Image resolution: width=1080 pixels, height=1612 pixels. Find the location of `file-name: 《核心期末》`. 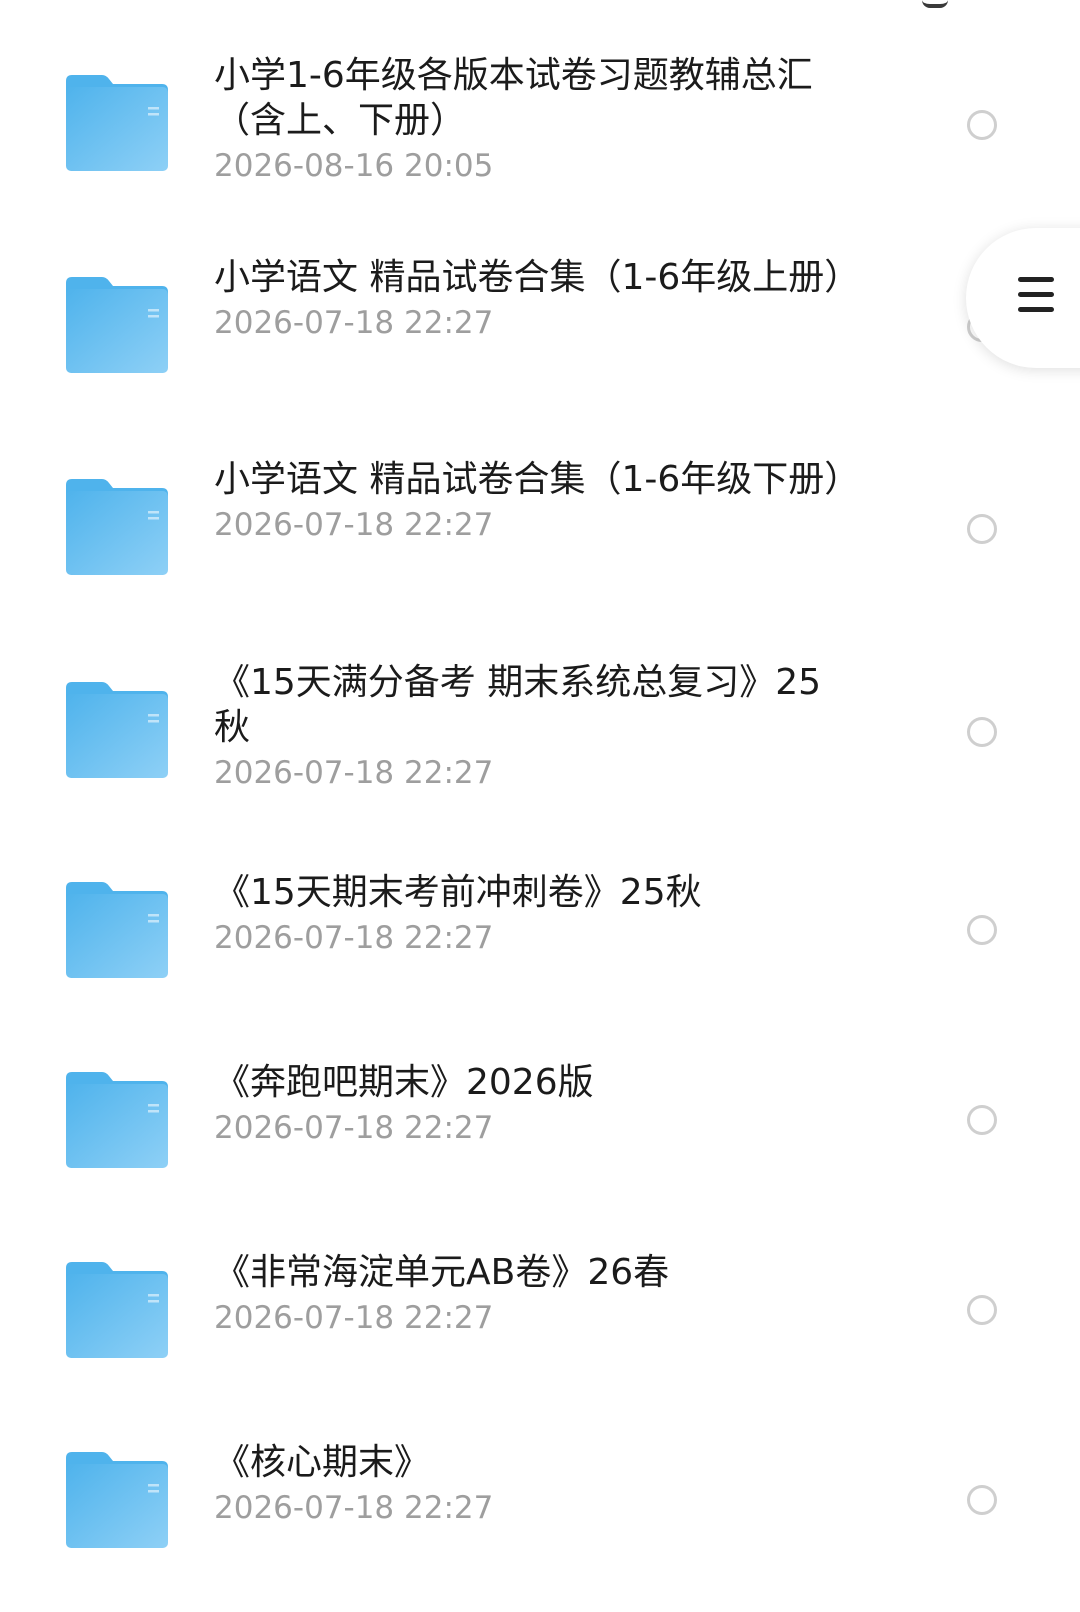

file-name: 《核心期末》 is located at coordinates (322, 1462).